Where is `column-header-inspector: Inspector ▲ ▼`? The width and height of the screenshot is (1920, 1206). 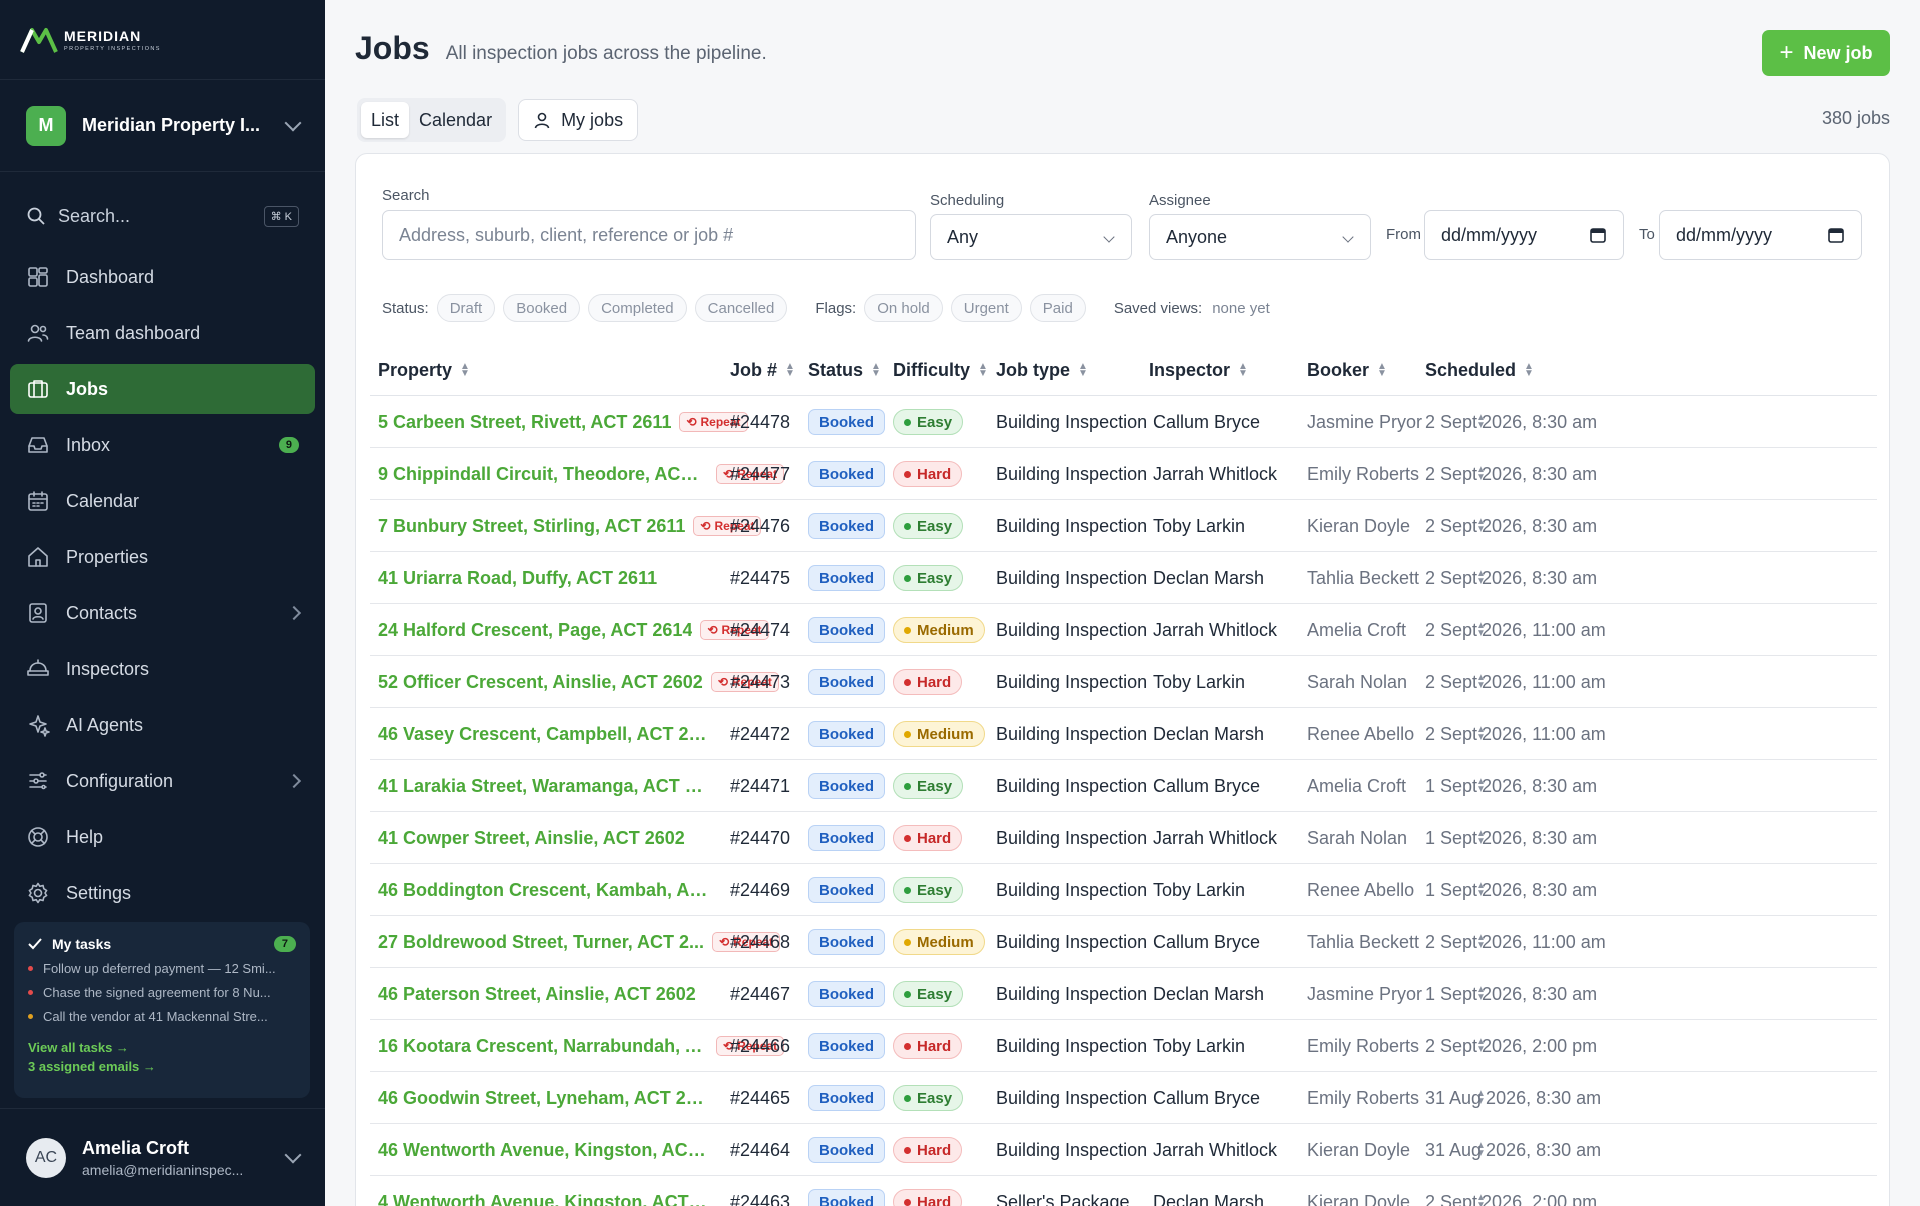
column-header-inspector: Inspector ▲ ▼ is located at coordinates (1198, 370).